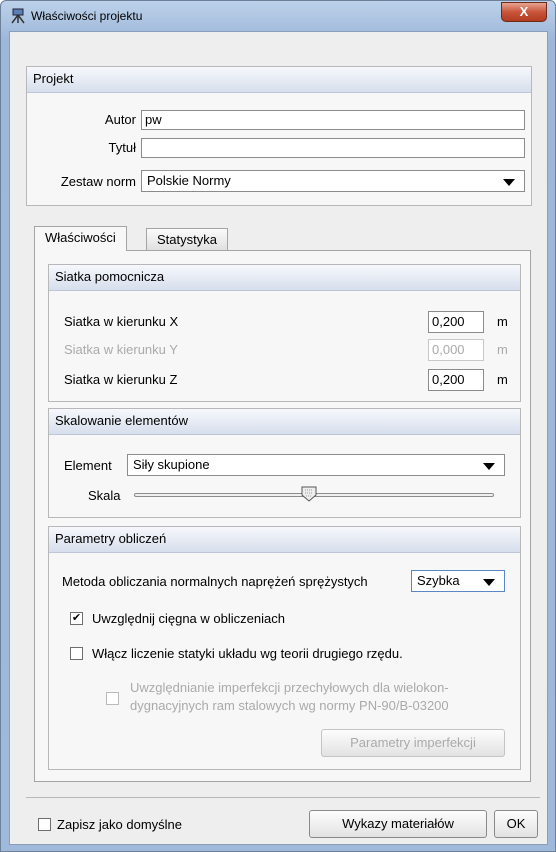  What do you see at coordinates (284, 278) in the screenshot?
I see `grid-panel-header: Siatka pomocnicza` at bounding box center [284, 278].